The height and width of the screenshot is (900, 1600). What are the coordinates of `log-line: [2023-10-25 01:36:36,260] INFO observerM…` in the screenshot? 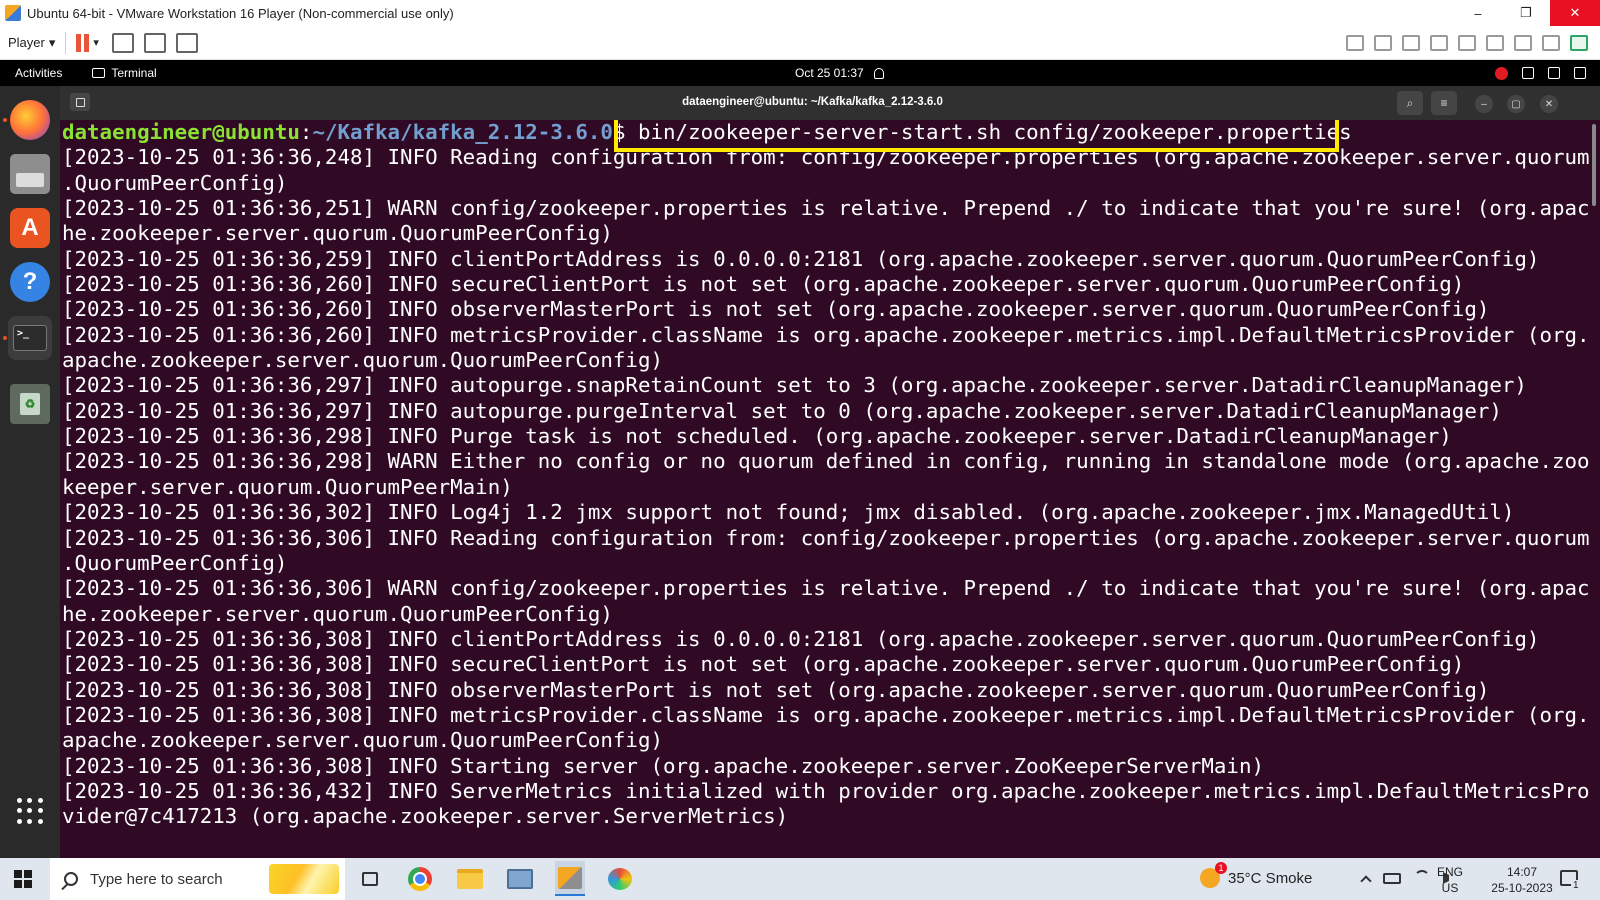 It's located at (776, 309).